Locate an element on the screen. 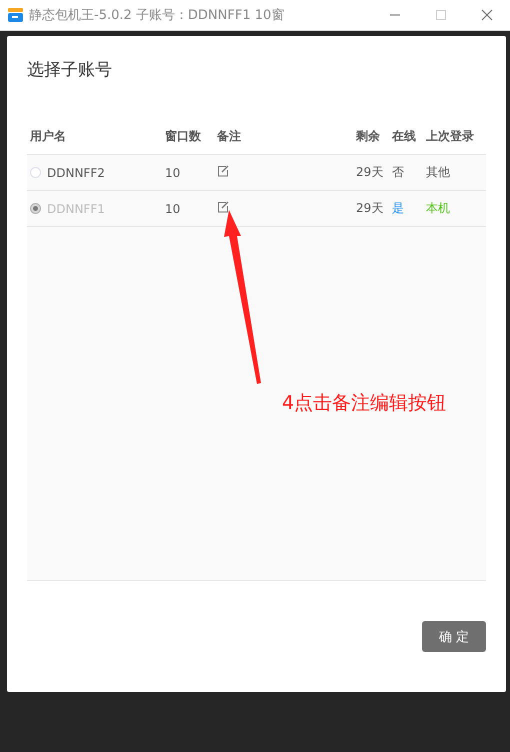  app-logo-icon is located at coordinates (15, 15).